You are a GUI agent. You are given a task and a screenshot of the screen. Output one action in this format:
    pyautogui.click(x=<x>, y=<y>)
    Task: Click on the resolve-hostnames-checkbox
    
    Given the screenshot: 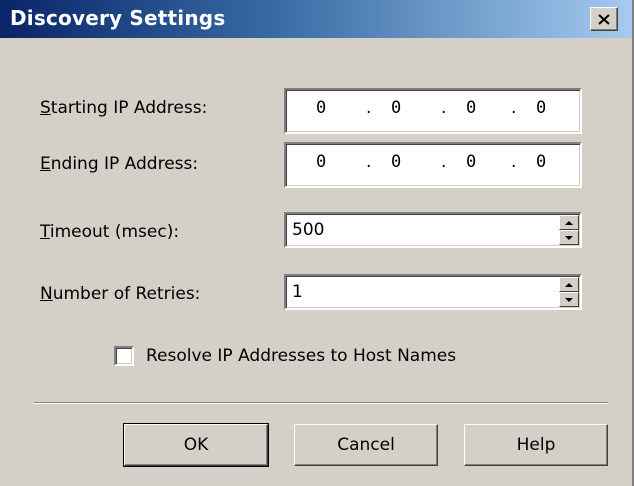 What is the action you would take?
    pyautogui.click(x=124, y=356)
    